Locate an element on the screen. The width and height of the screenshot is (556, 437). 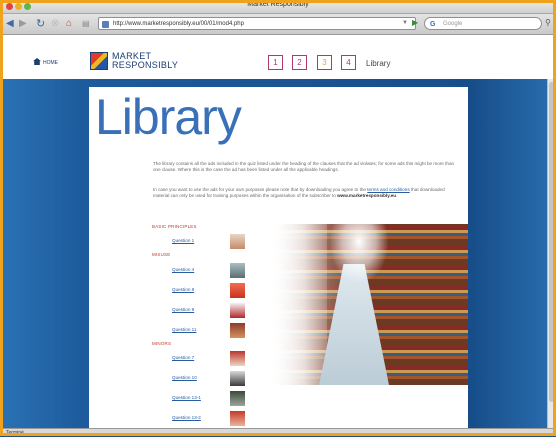
question-link: Question 4 is located at coordinates (183, 269).